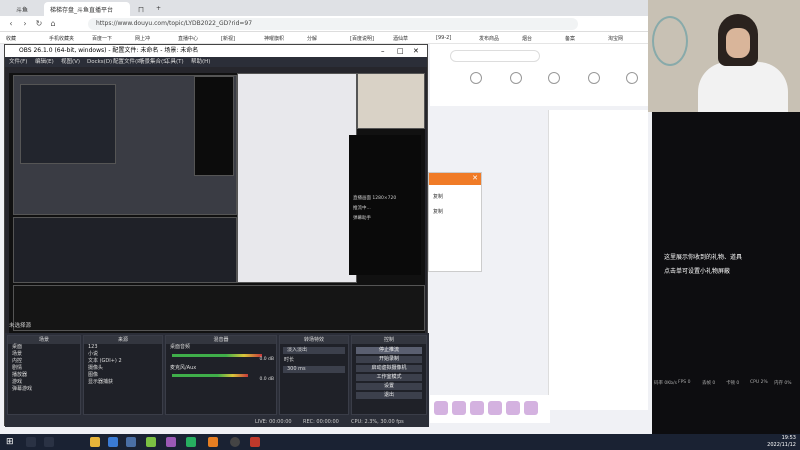  I want to click on source-item: 小说, so click(123, 354).